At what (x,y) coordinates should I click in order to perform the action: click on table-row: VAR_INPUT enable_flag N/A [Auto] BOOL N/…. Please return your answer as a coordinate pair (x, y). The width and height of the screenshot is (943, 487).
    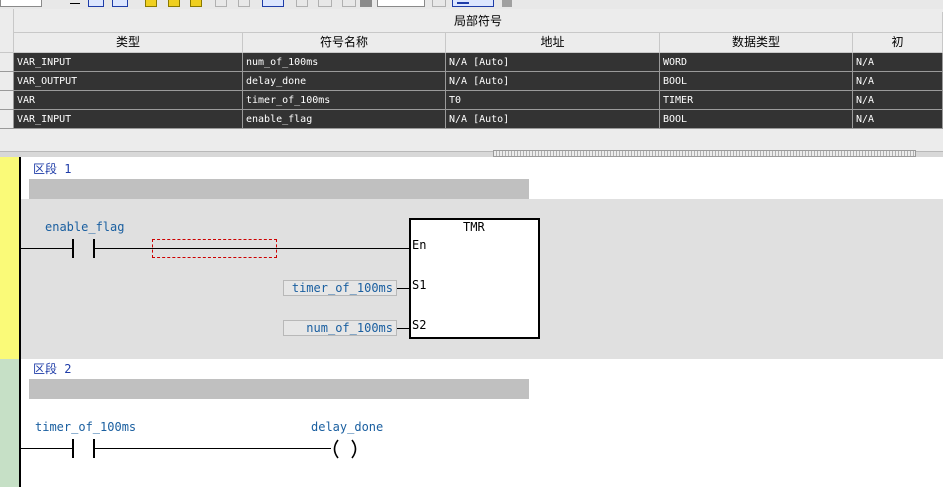
    Looking at the image, I should click on (471, 119).